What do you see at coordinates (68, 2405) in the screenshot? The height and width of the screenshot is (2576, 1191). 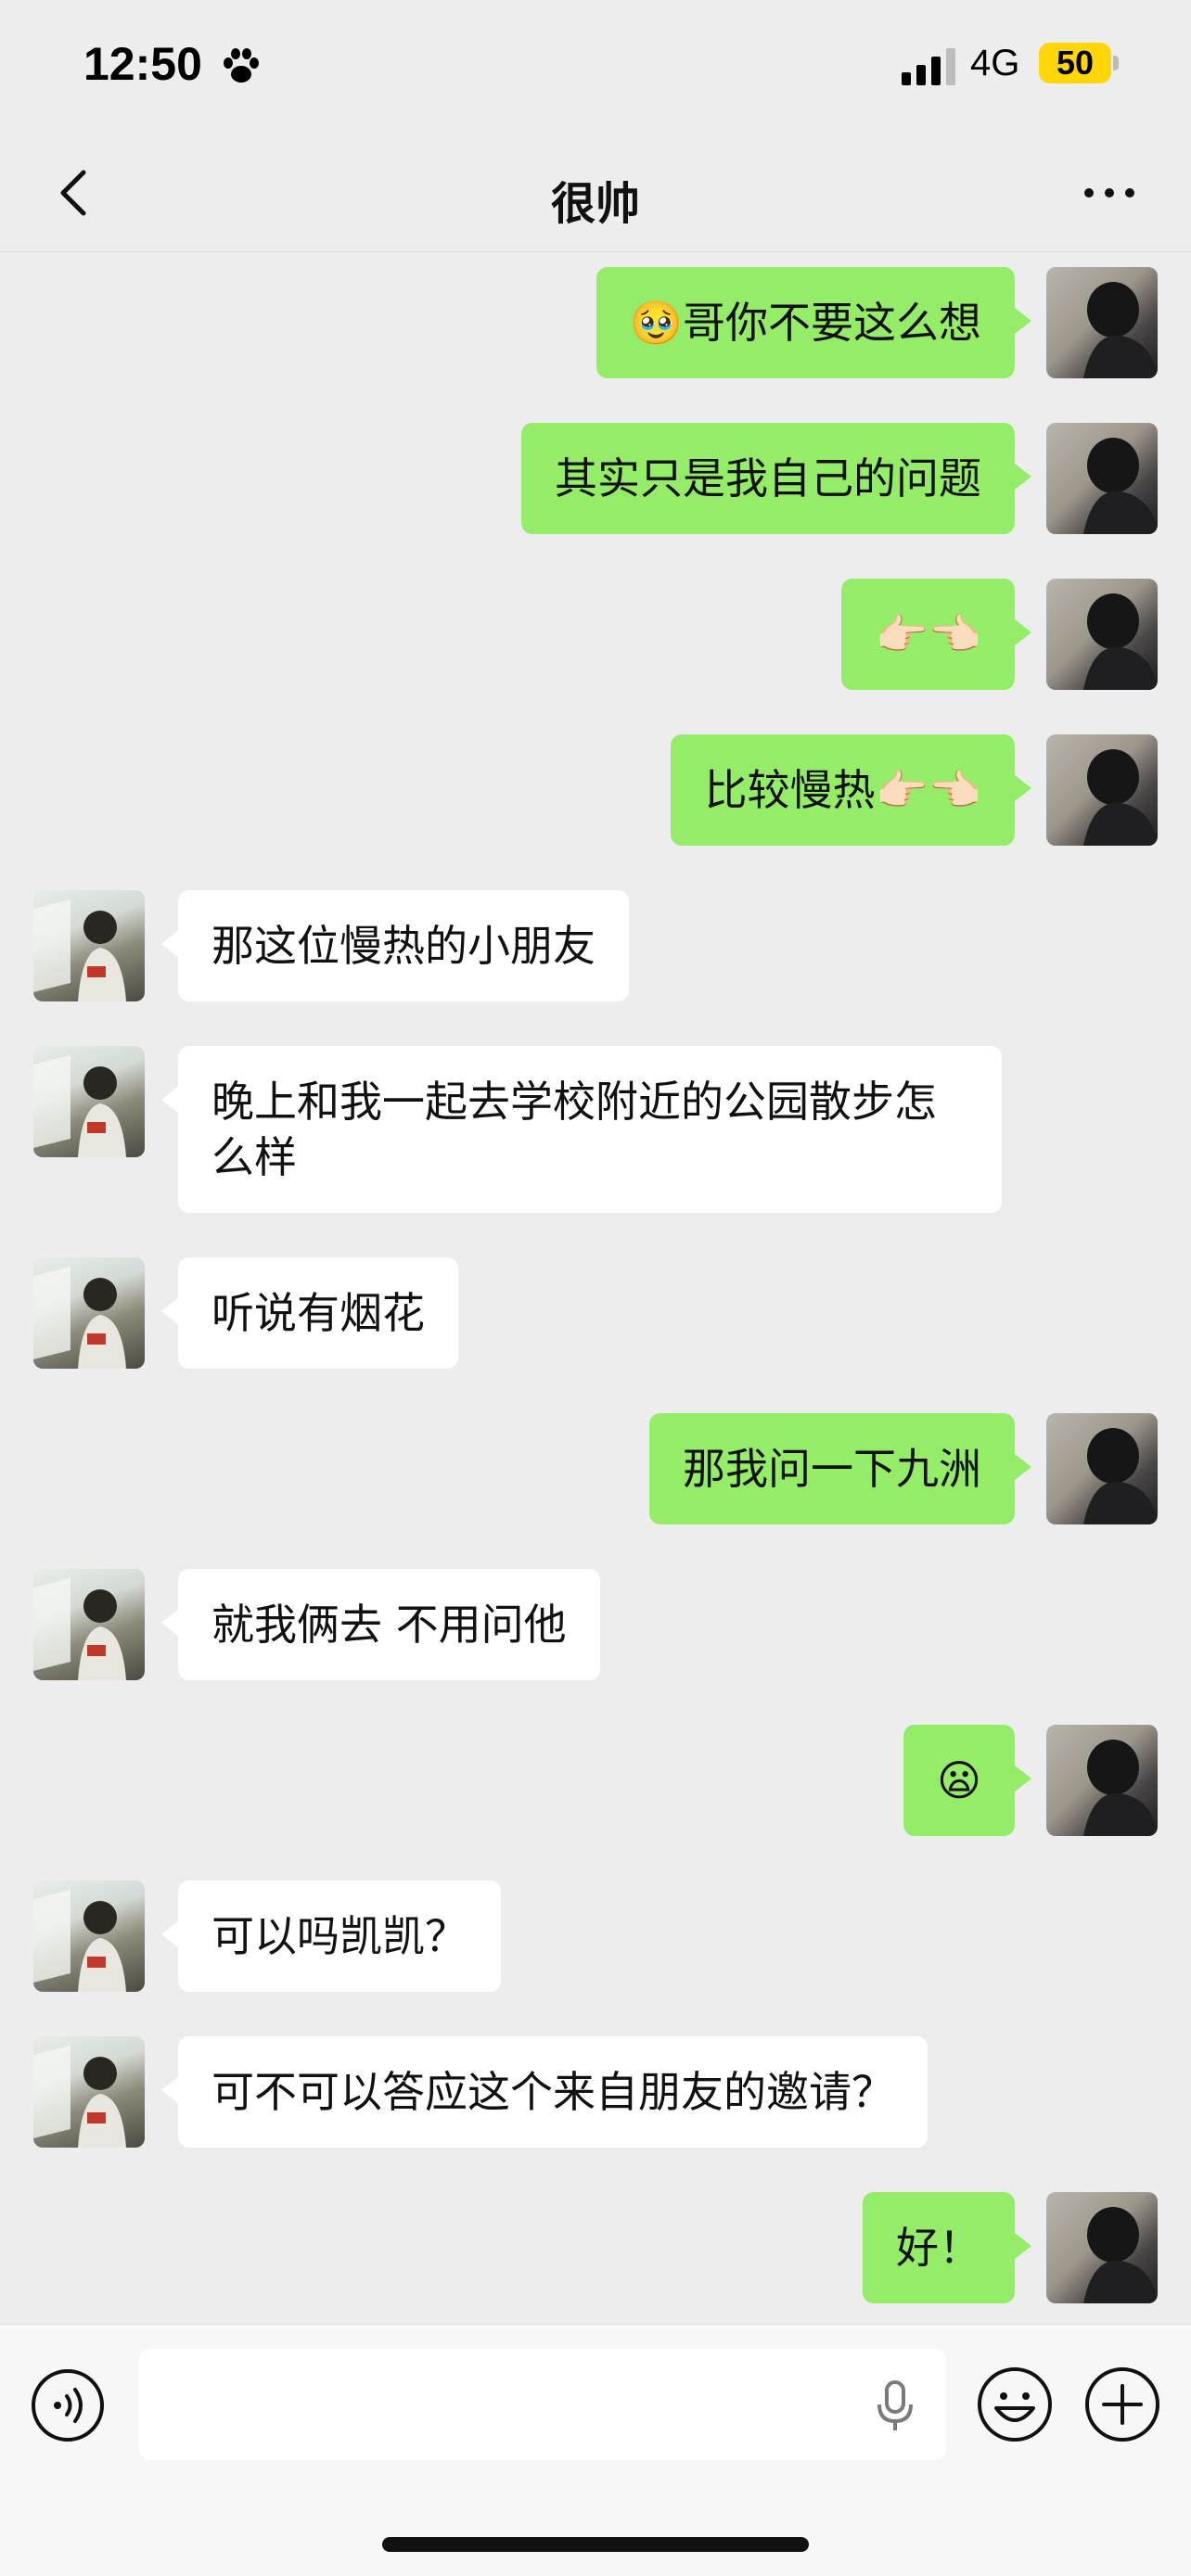 I see `voice-icon` at bounding box center [68, 2405].